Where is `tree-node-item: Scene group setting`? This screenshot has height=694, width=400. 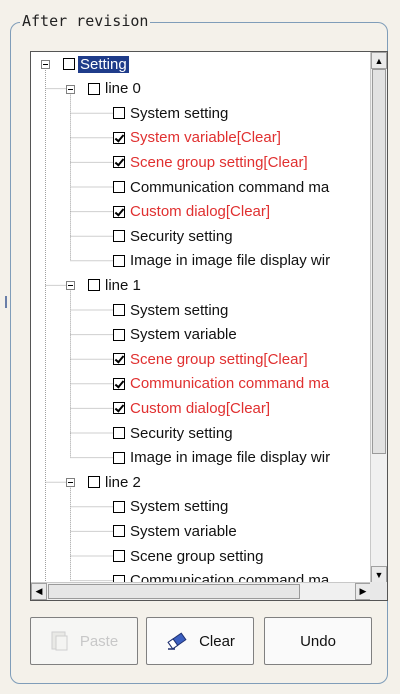
tree-node-item: Scene group setting is located at coordinates (188, 556).